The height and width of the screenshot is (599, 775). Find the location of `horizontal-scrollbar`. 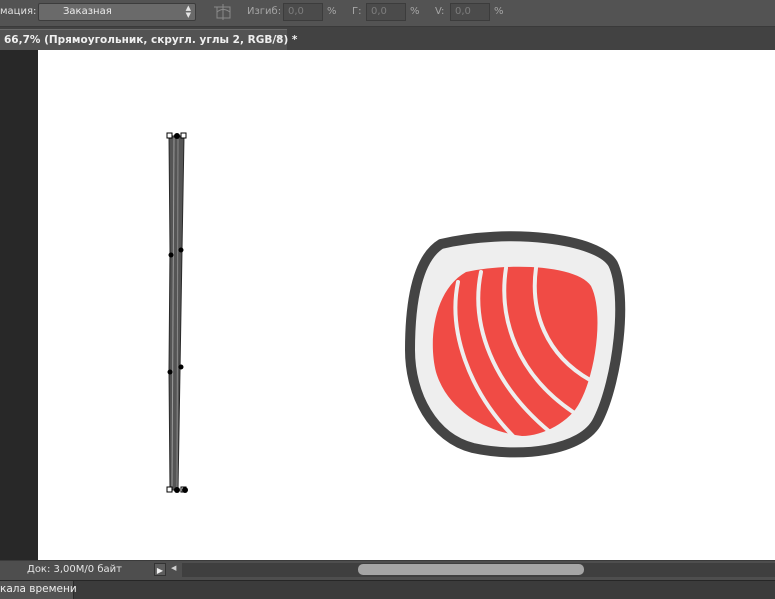

horizontal-scrollbar is located at coordinates (478, 570).